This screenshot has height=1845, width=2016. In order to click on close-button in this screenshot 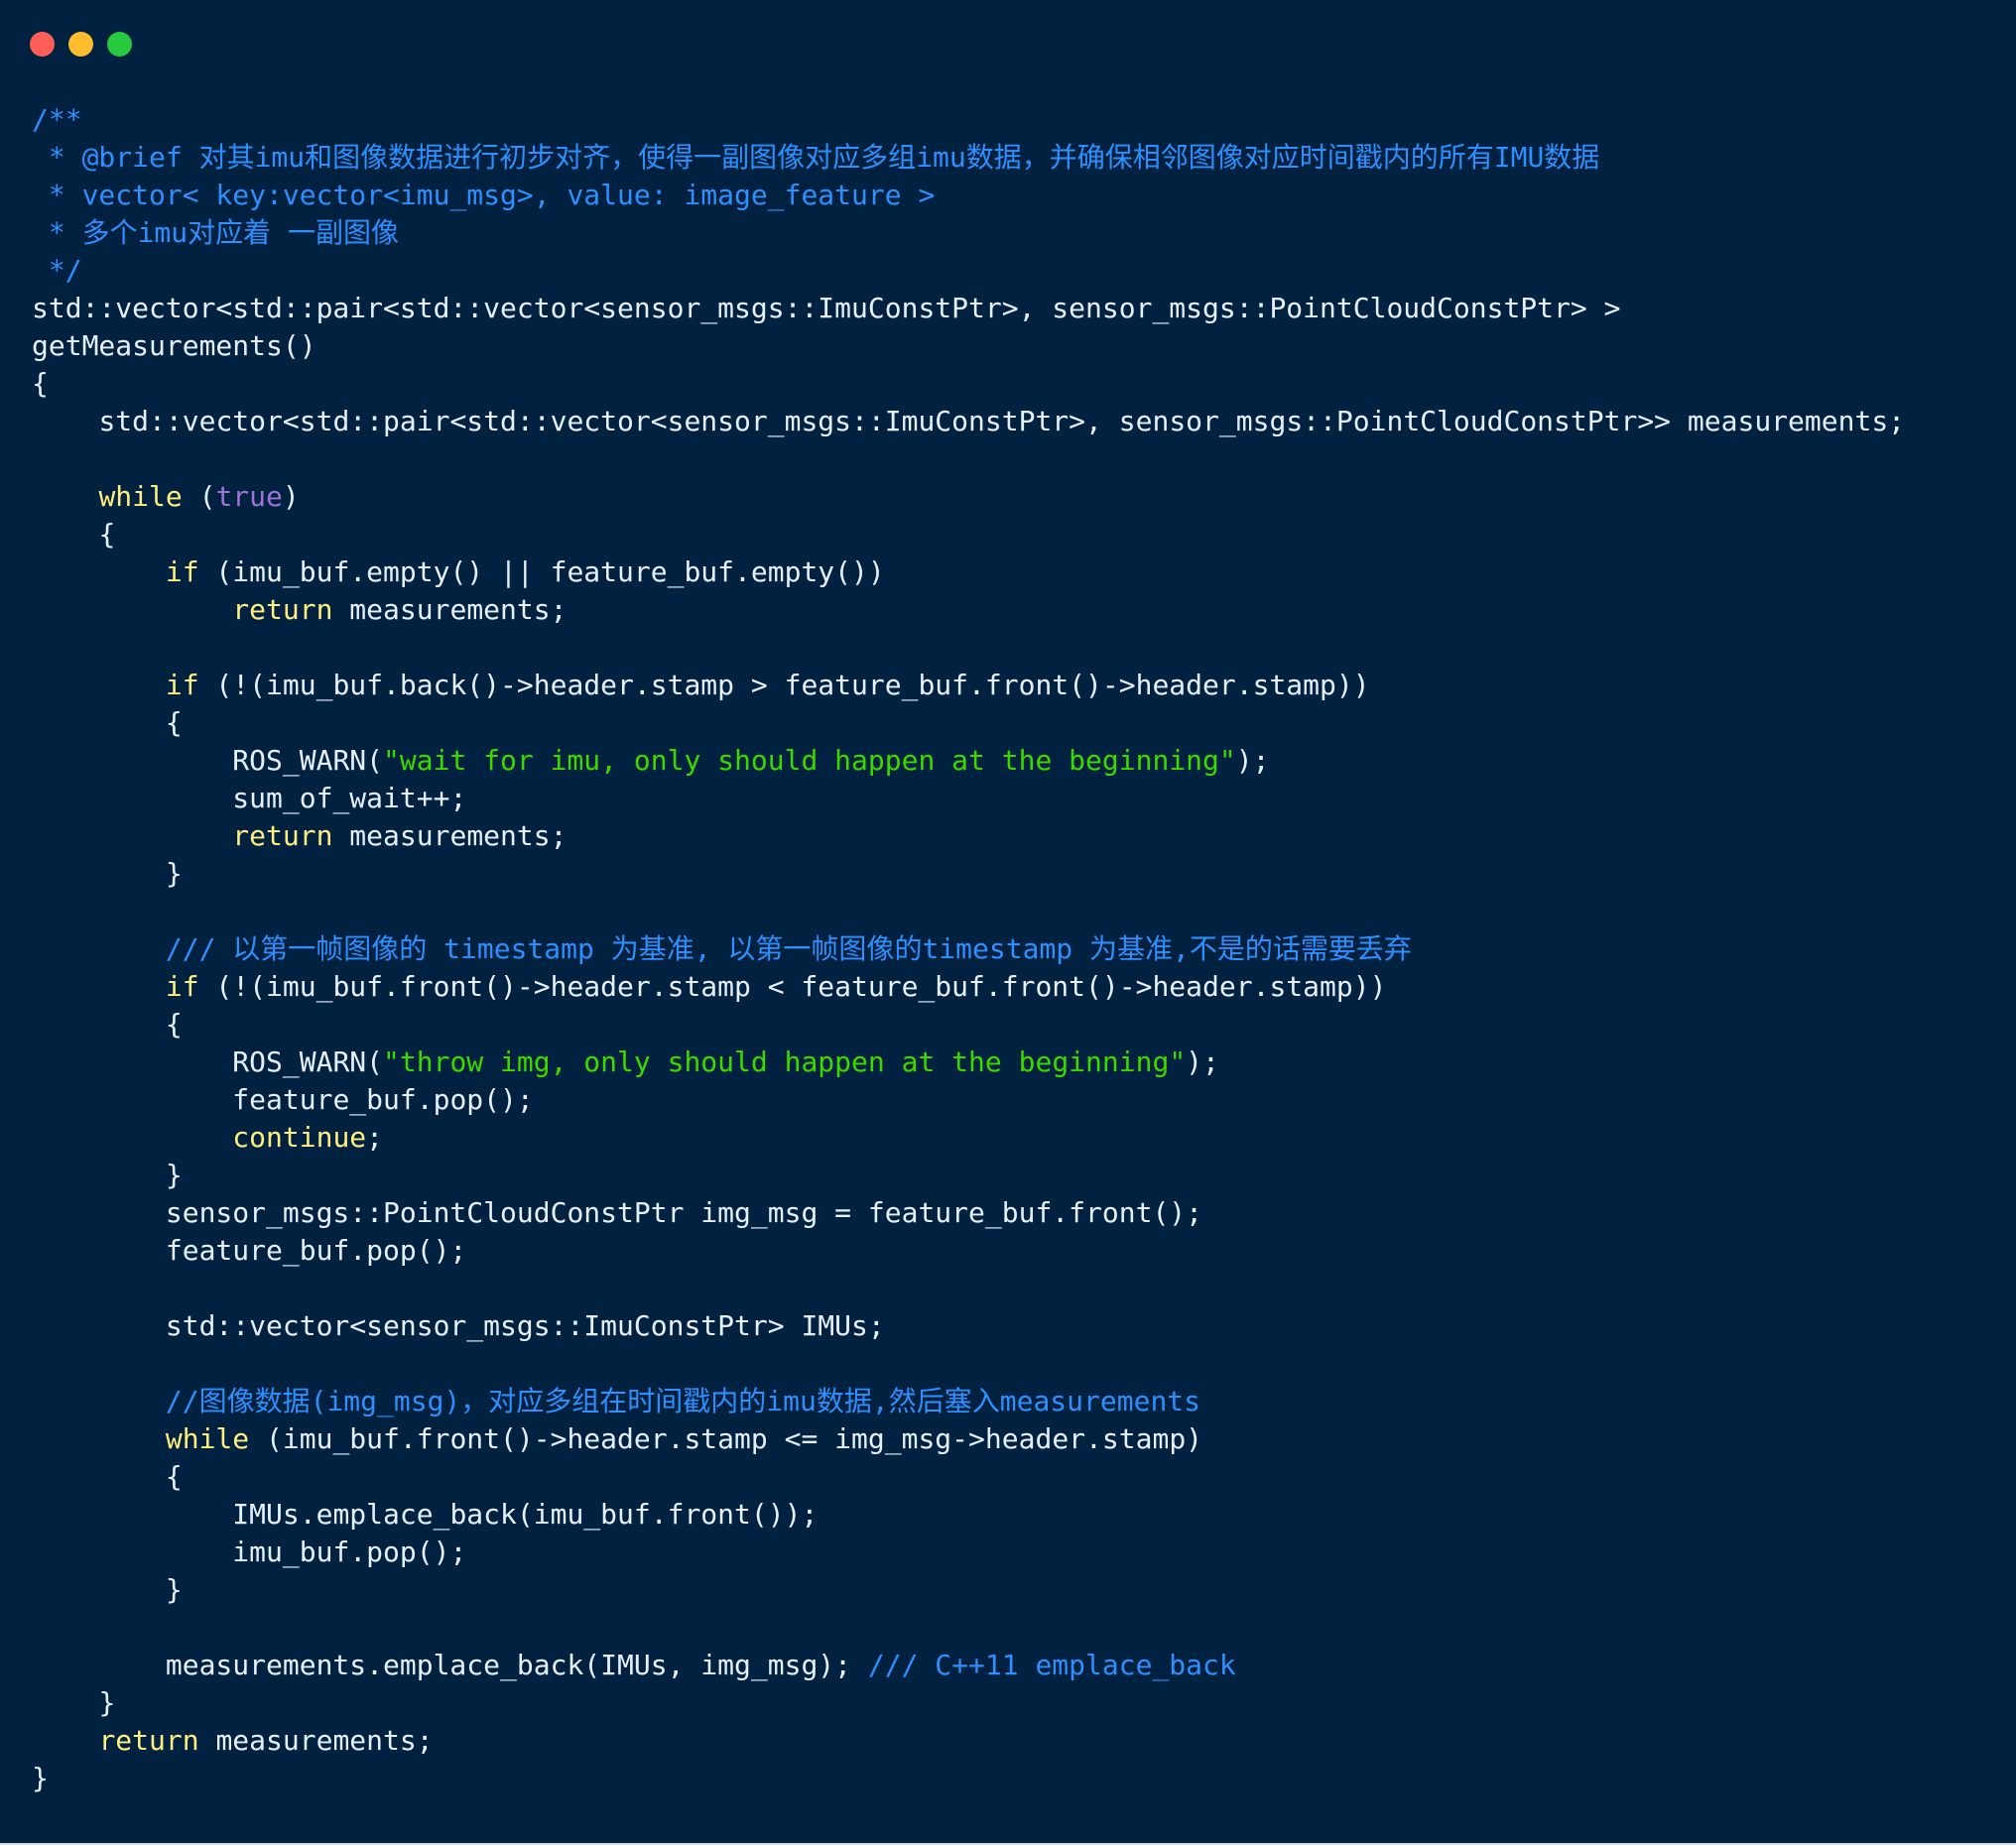, I will do `click(42, 44)`.